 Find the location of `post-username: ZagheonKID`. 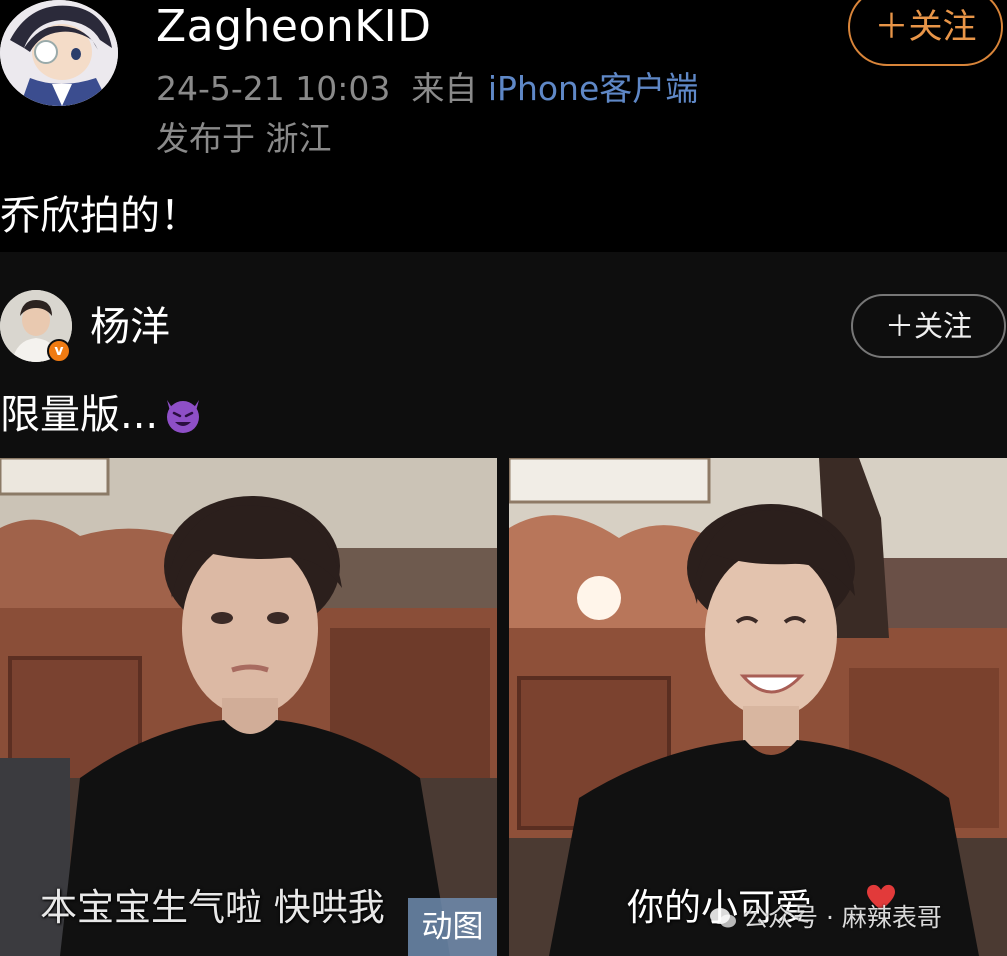

post-username: ZagheonKID is located at coordinates (294, 27).